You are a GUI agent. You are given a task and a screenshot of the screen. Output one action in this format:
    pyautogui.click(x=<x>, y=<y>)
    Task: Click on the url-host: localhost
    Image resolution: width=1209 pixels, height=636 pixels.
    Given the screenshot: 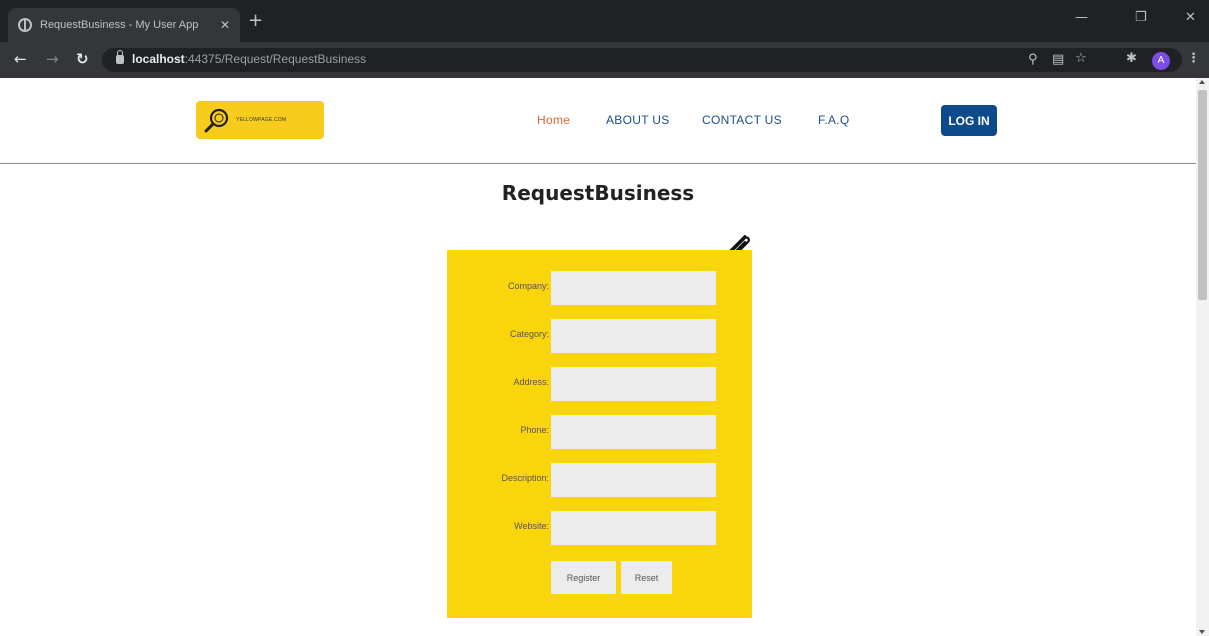 What is the action you would take?
    pyautogui.click(x=158, y=59)
    